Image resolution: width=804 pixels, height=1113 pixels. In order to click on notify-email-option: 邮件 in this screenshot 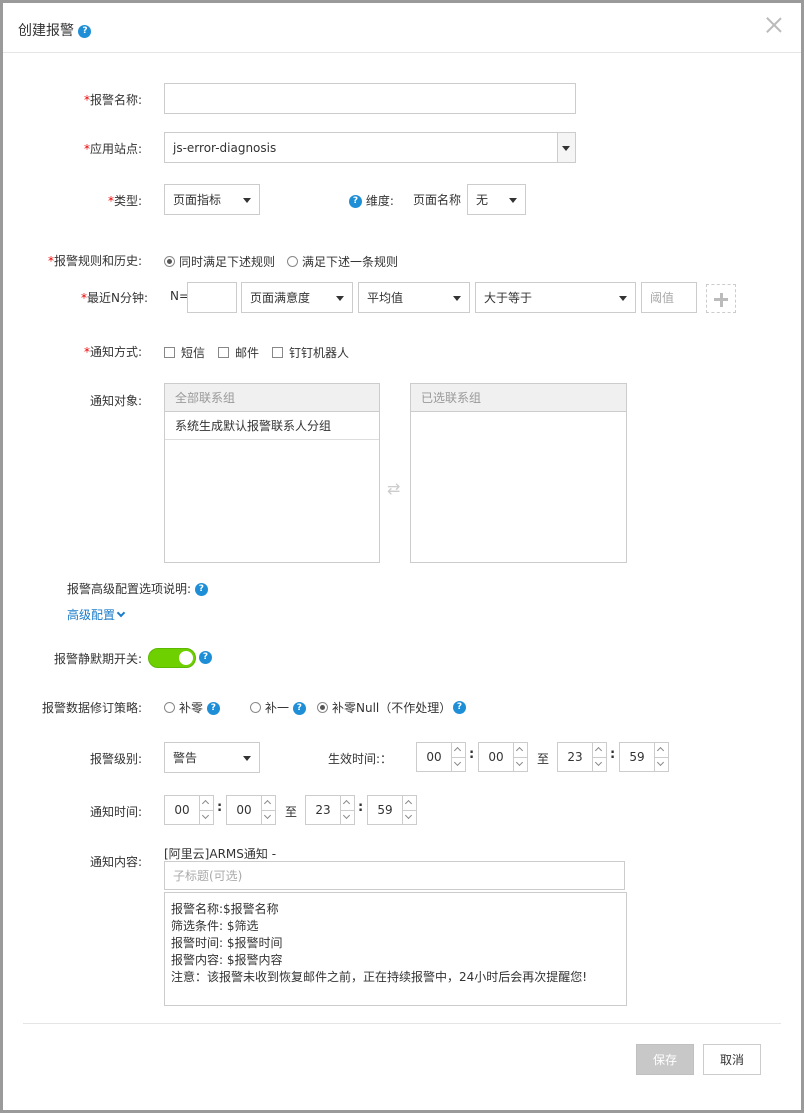, I will do `click(238, 352)`.